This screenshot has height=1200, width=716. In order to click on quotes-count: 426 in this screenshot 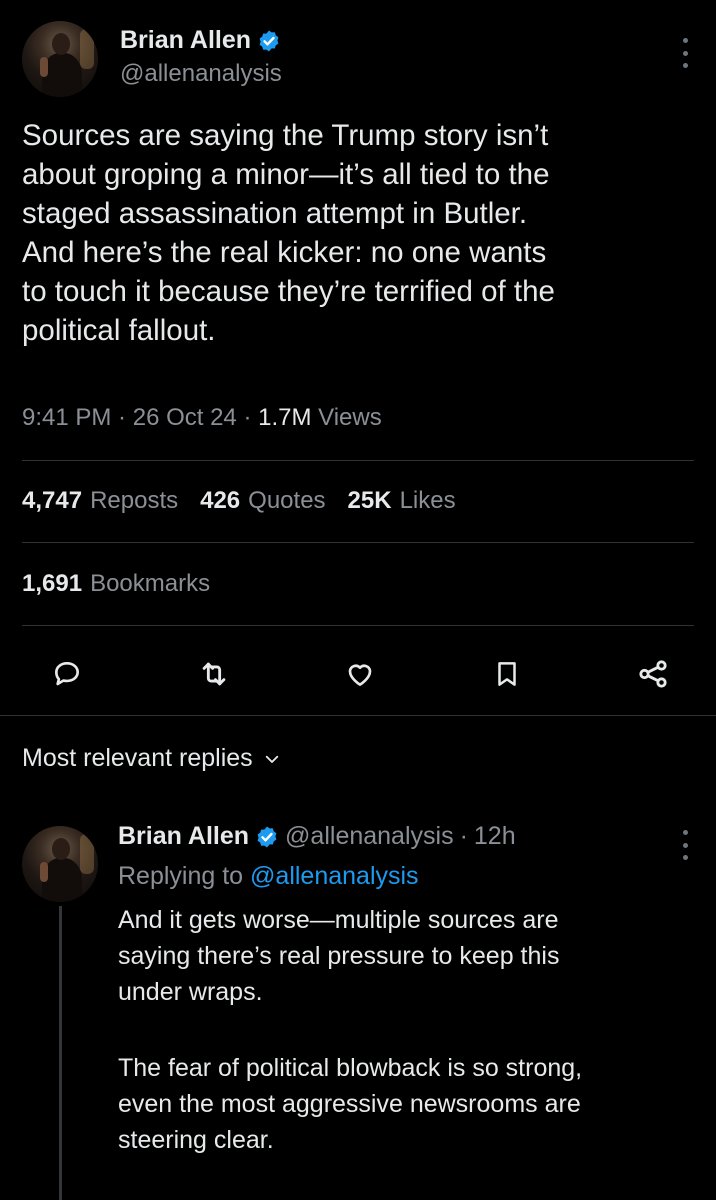, I will do `click(220, 500)`.